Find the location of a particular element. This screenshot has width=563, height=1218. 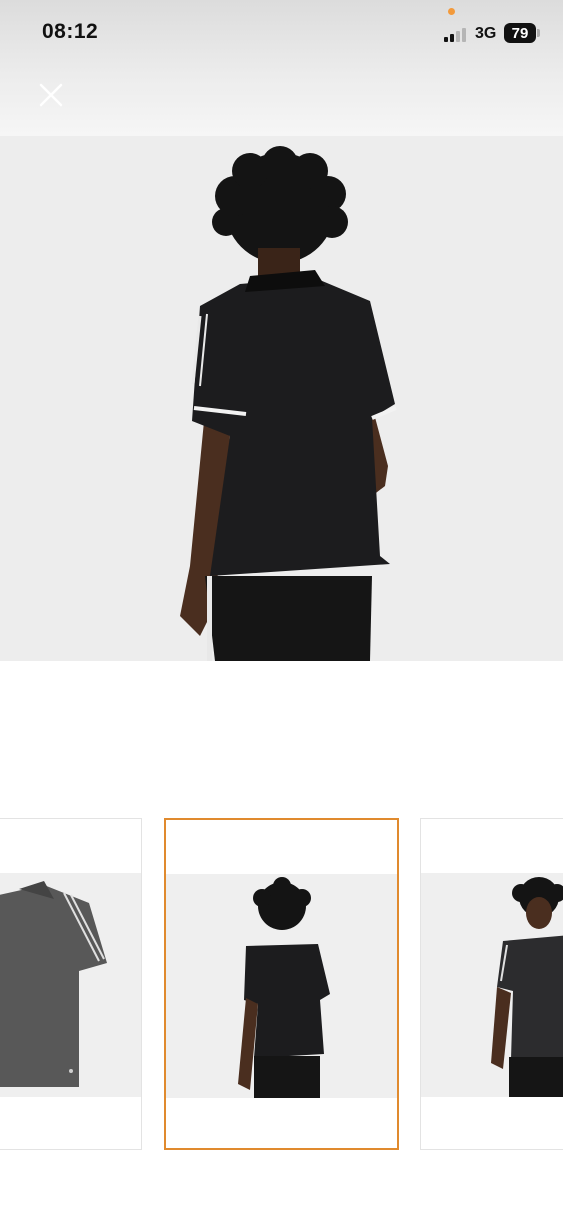

battery-icon: 79 is located at coordinates (520, 33).